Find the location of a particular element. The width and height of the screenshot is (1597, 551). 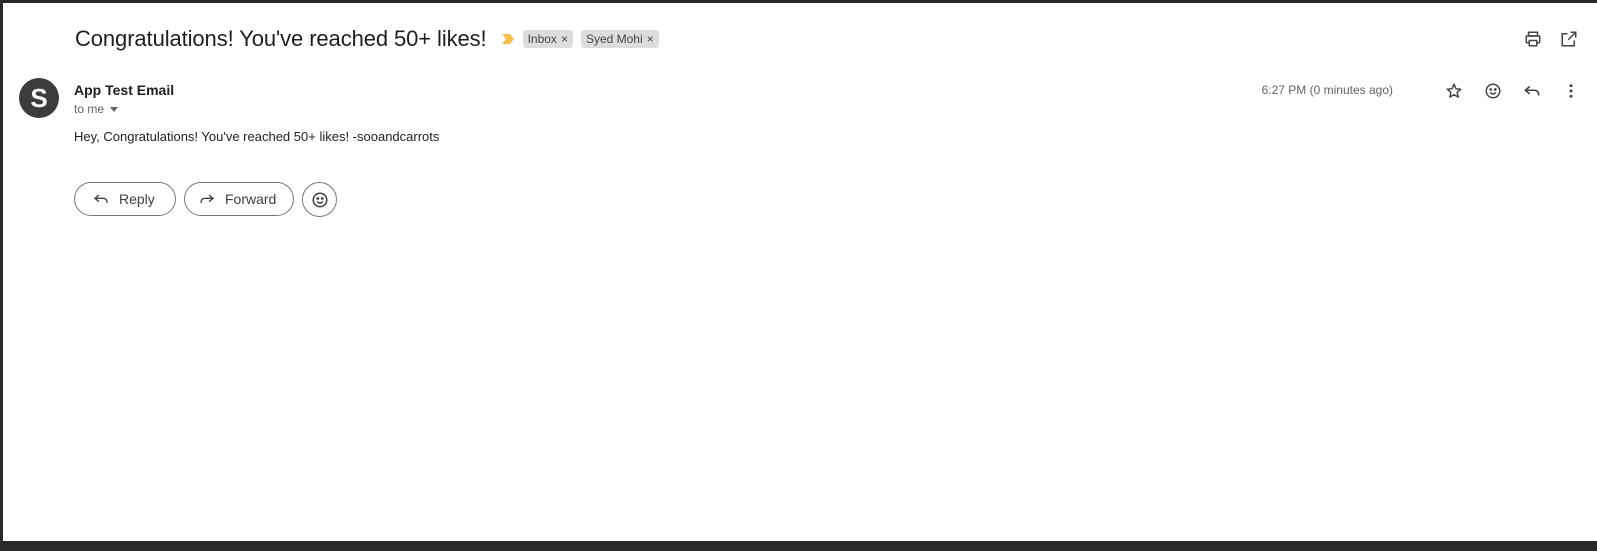

message-toolbar is located at coordinates (1512, 91).